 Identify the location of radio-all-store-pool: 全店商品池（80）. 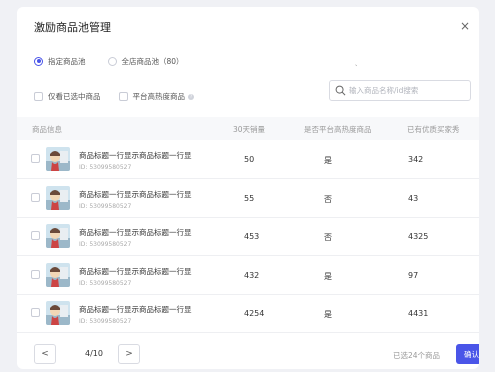
(145, 61).